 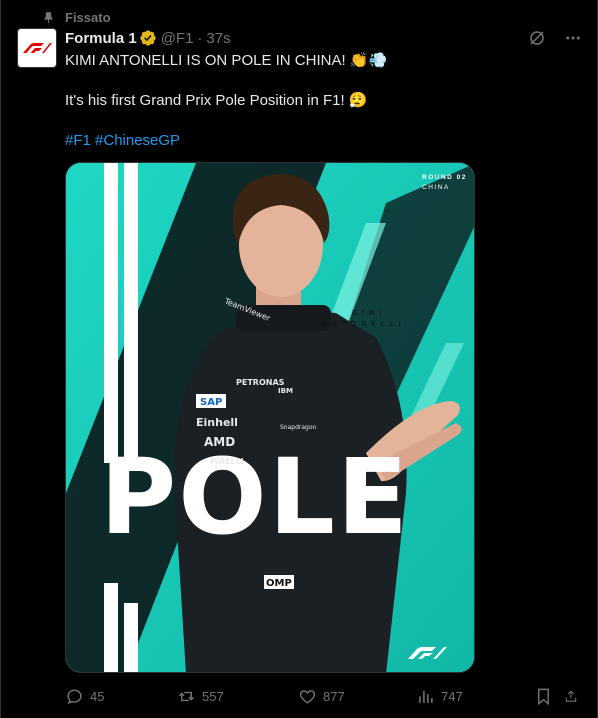 What do you see at coordinates (101, 38) in the screenshot?
I see `author-name: Formula 1` at bounding box center [101, 38].